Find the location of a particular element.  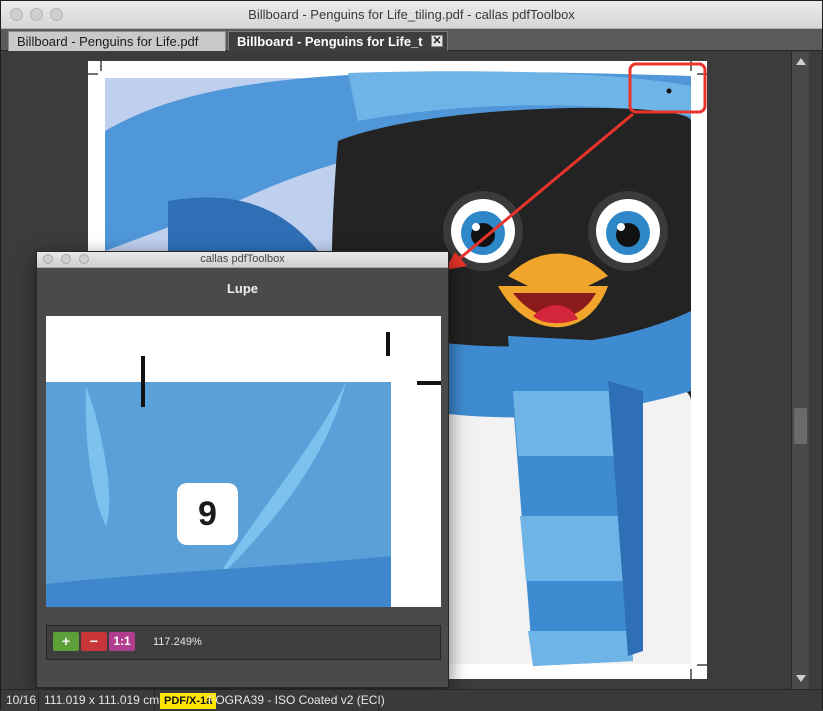

actual-size-button: 1:1 is located at coordinates (122, 641).